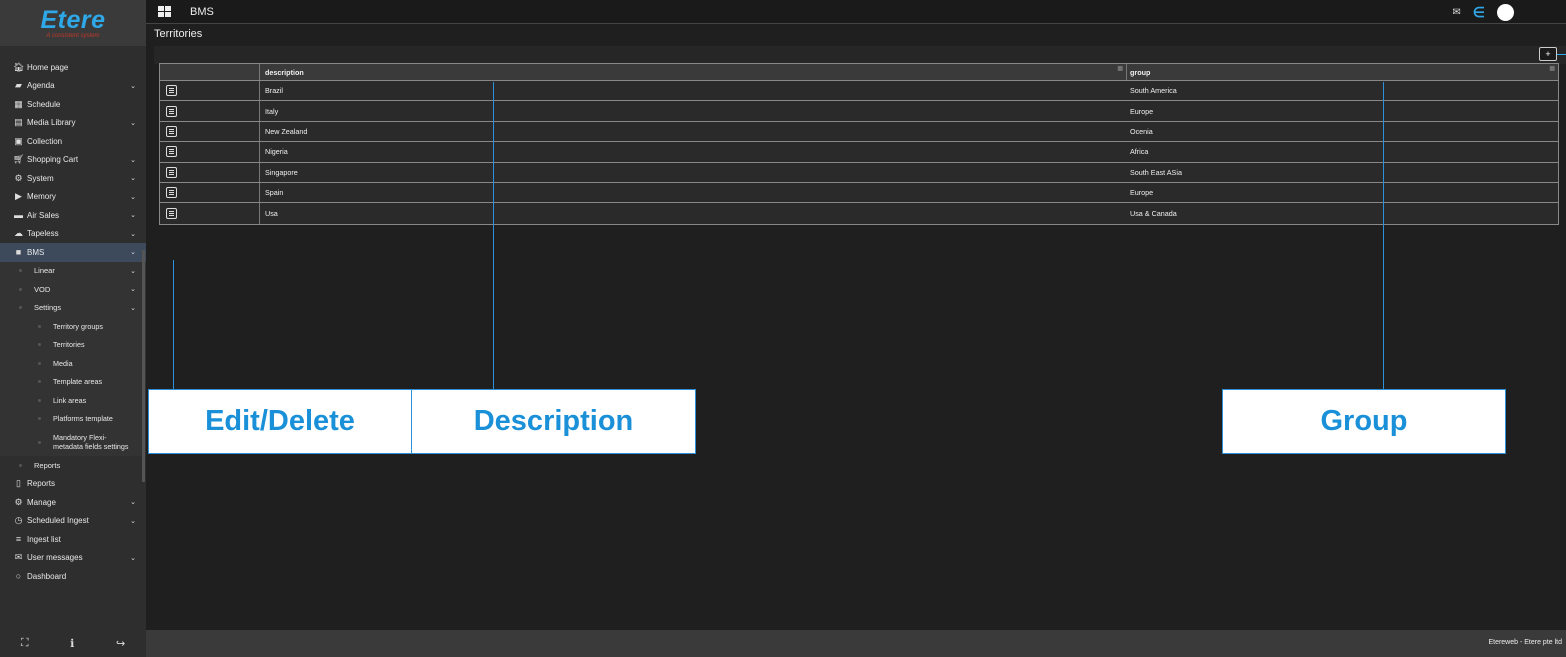 The height and width of the screenshot is (657, 1566). I want to click on top-bar: BMS ✉ ∈, so click(856, 12).